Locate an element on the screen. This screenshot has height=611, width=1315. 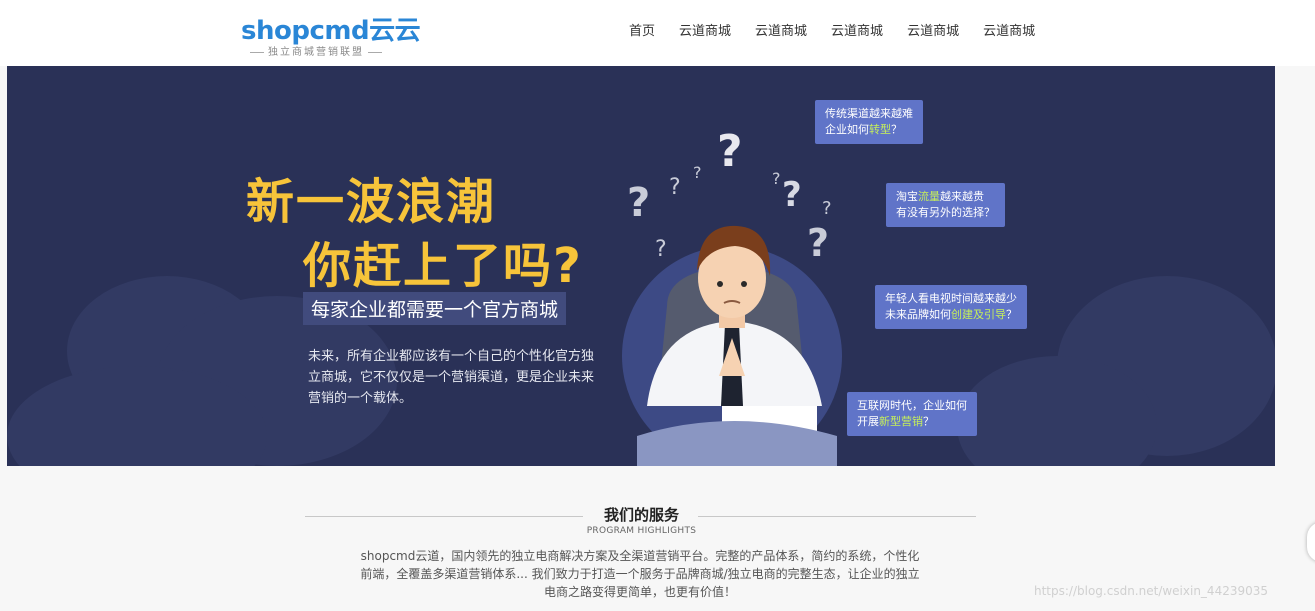
question-bubble-1: 传统渠道越来越难 企业如何转型？ is located at coordinates (869, 122).